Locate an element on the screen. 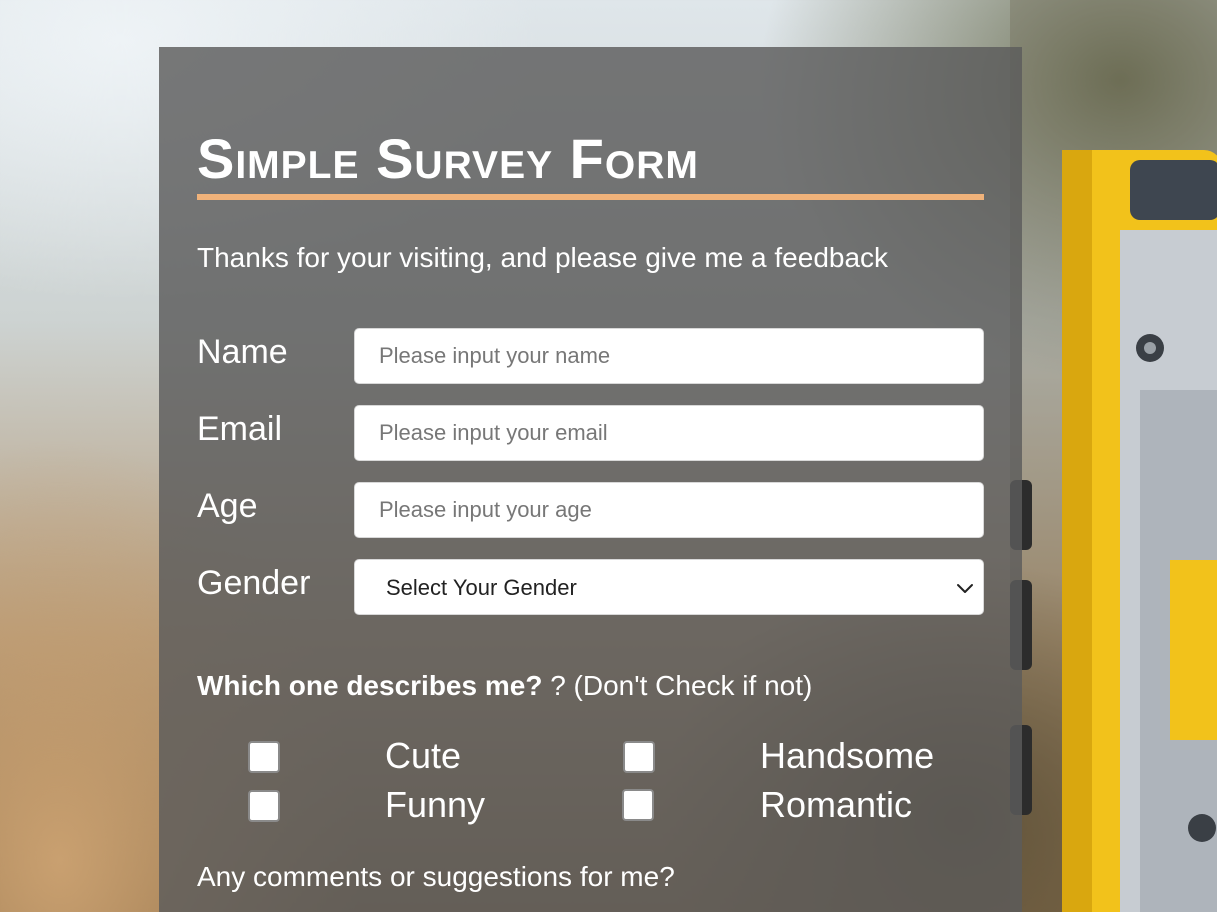 The width and height of the screenshot is (1217, 912). title-underline is located at coordinates (590, 197).